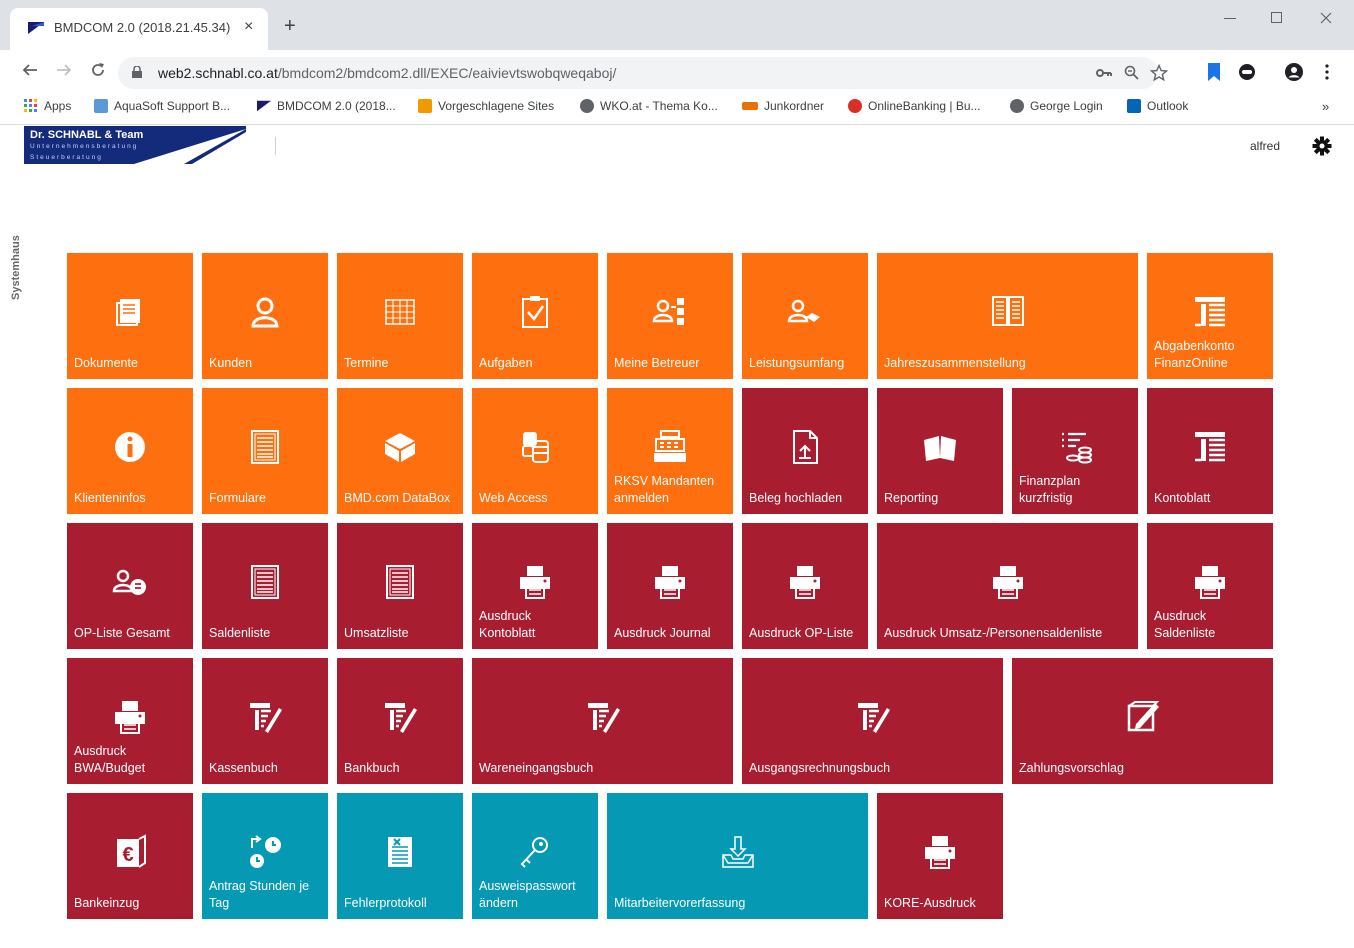 This screenshot has height=948, width=1354. I want to click on tile-beleg-hochladen: Beleg hochladen, so click(805, 451).